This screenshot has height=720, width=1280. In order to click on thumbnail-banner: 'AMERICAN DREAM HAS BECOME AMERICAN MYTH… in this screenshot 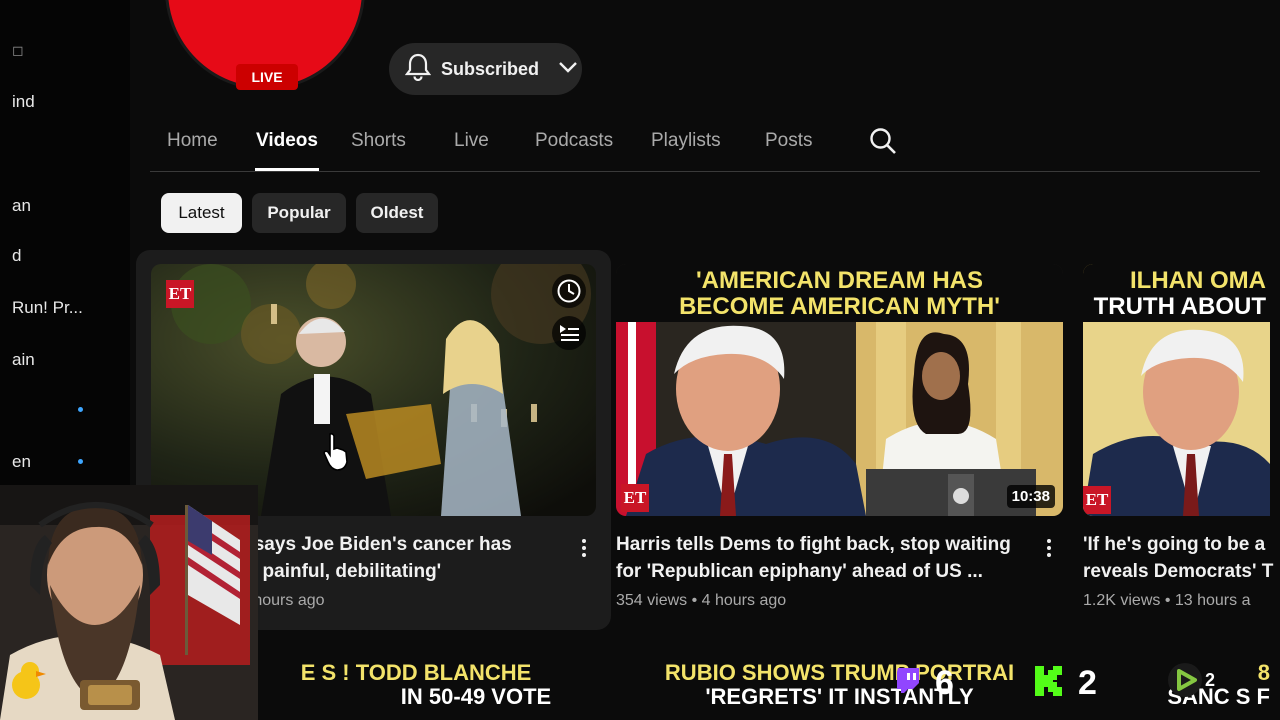, I will do `click(839, 293)`.